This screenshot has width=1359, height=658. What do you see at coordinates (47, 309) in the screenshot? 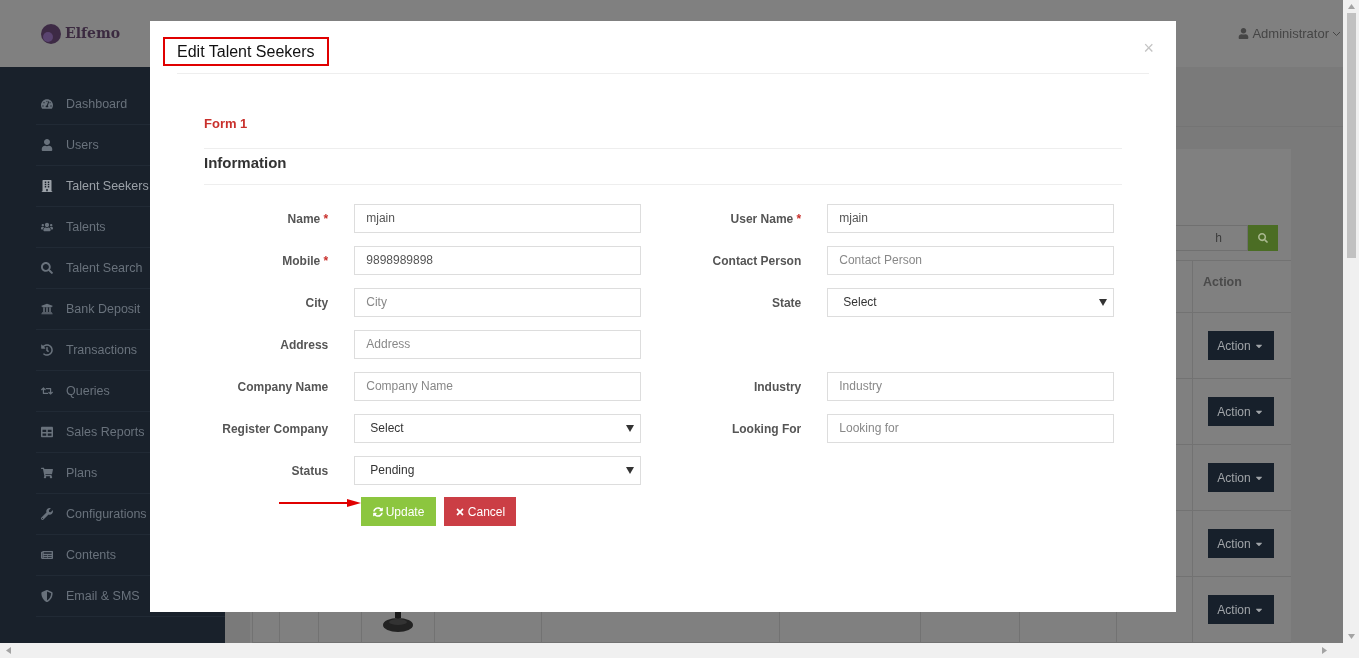
I see `bank-icon` at bounding box center [47, 309].